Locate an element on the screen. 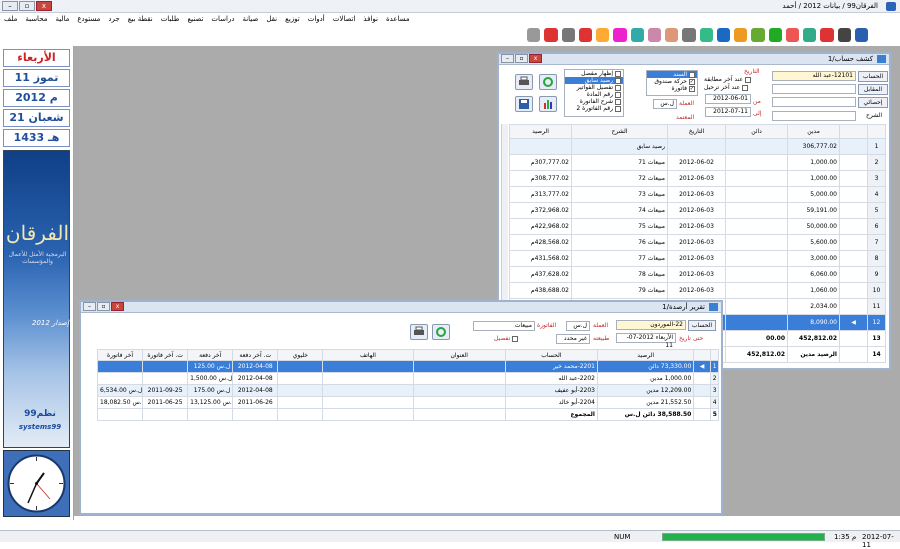 The image size is (900, 549). table-row: 372,968.02م مبيعات 74 2012-06-03 59,191.00 5 is located at coordinates (697, 210).